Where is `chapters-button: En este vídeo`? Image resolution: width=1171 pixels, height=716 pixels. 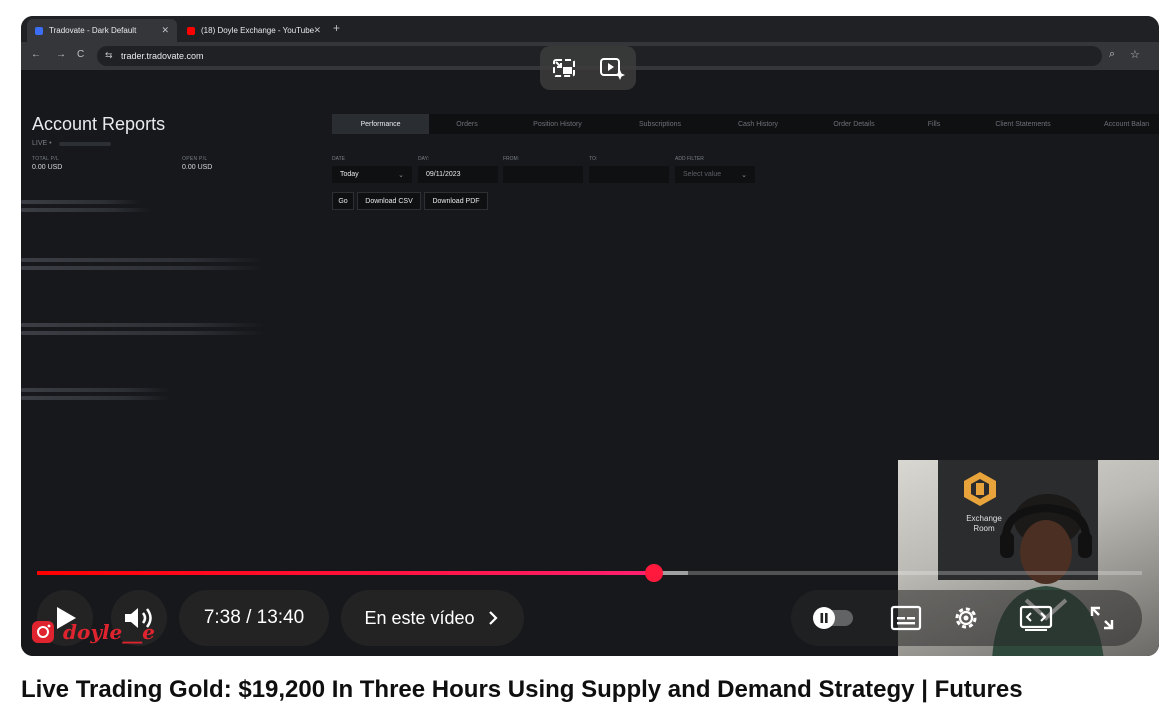
chapters-button: En este vídeo is located at coordinates (432, 618).